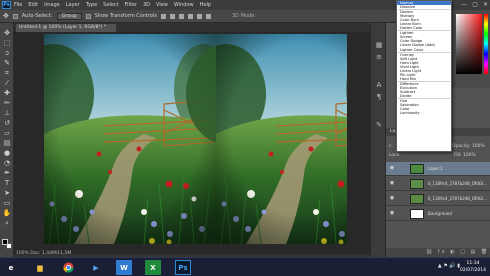  What do you see at coordinates (88, 16) in the screenshot?
I see `show-transform-checkbox` at bounding box center [88, 16].